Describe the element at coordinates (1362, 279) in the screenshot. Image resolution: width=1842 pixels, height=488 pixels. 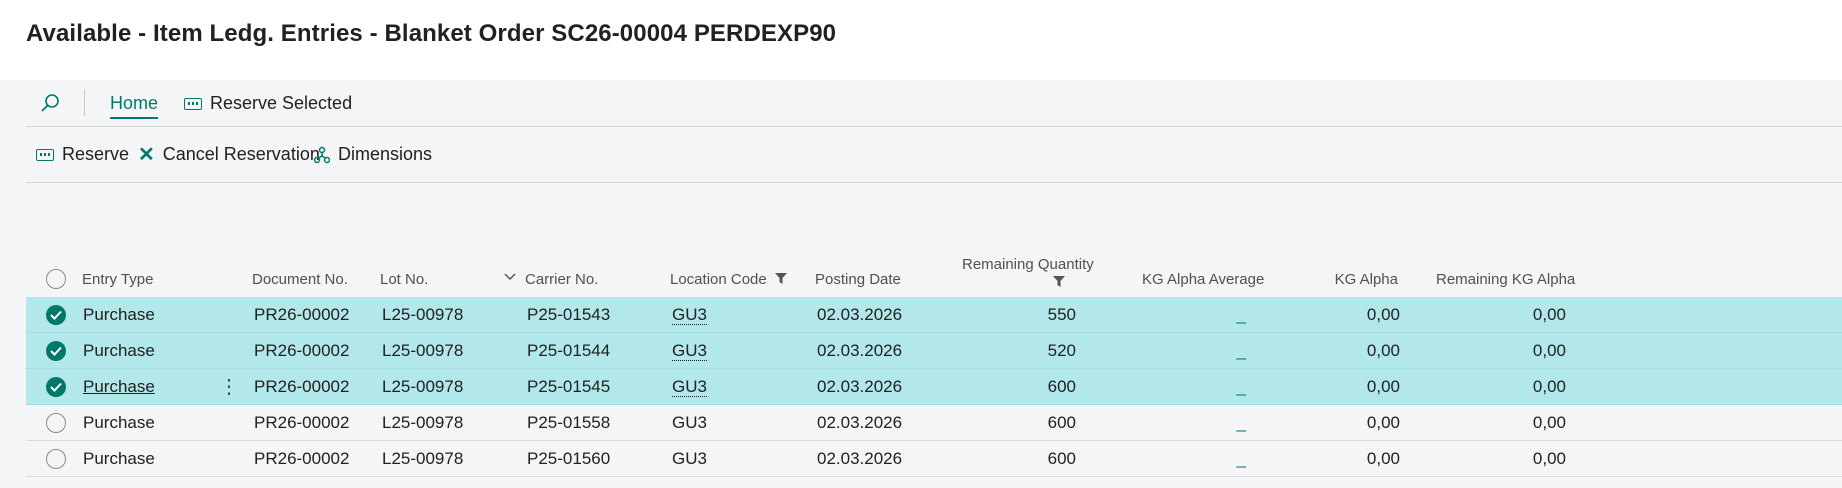
I see `column-header-kg-alpha: KG Alpha` at that location.